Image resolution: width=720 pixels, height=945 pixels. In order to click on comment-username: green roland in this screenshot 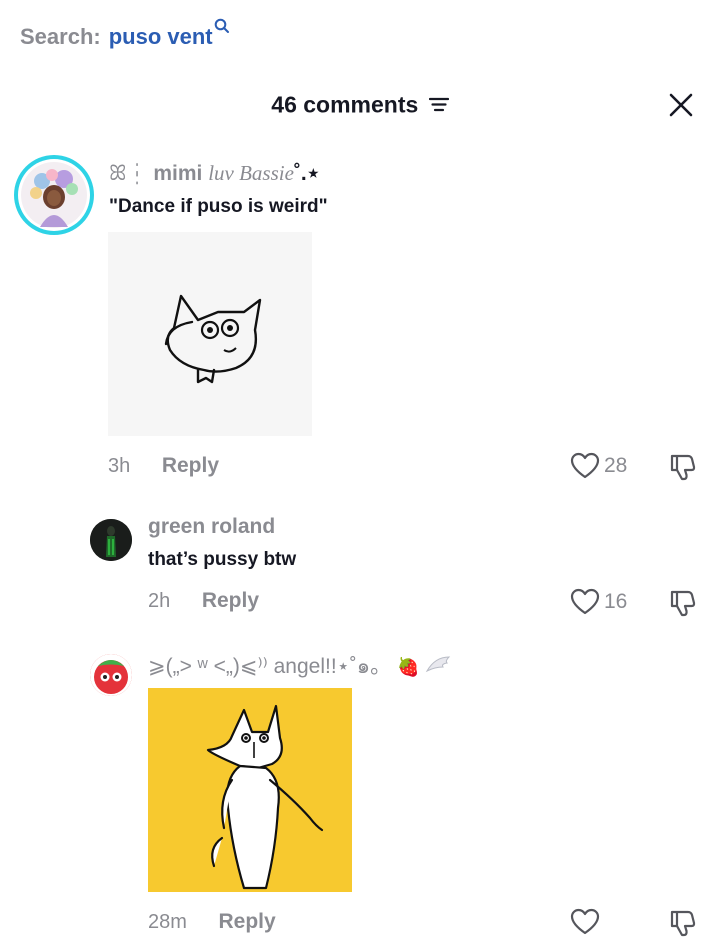, I will do `click(211, 527)`.